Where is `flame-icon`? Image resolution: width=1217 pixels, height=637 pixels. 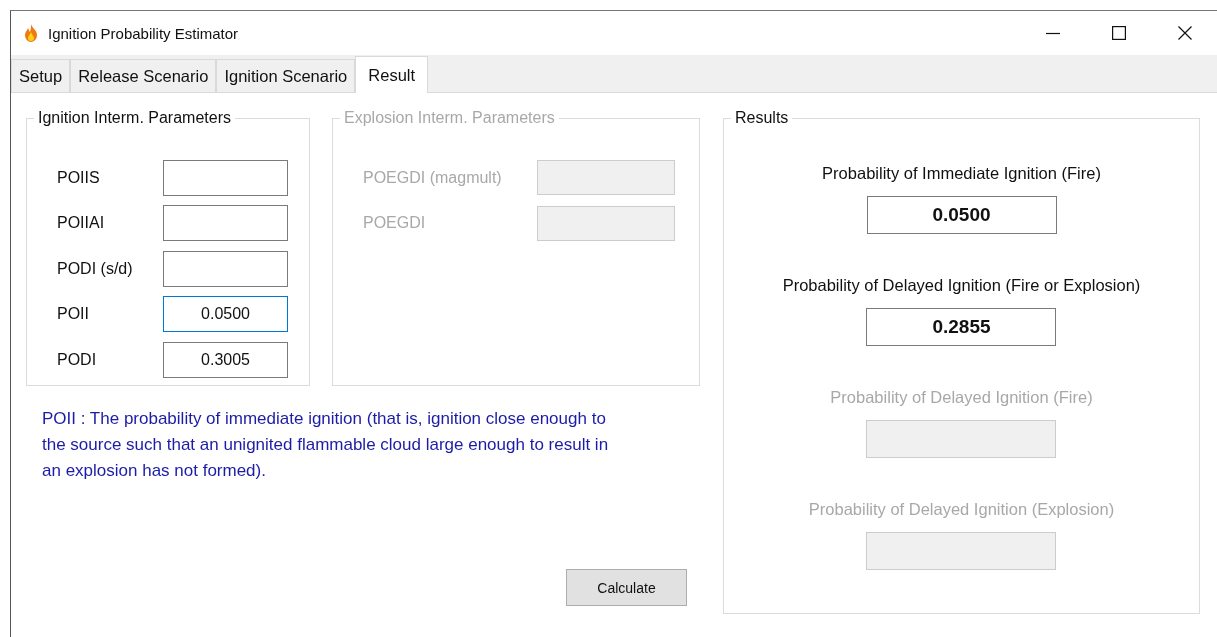 flame-icon is located at coordinates (31, 33).